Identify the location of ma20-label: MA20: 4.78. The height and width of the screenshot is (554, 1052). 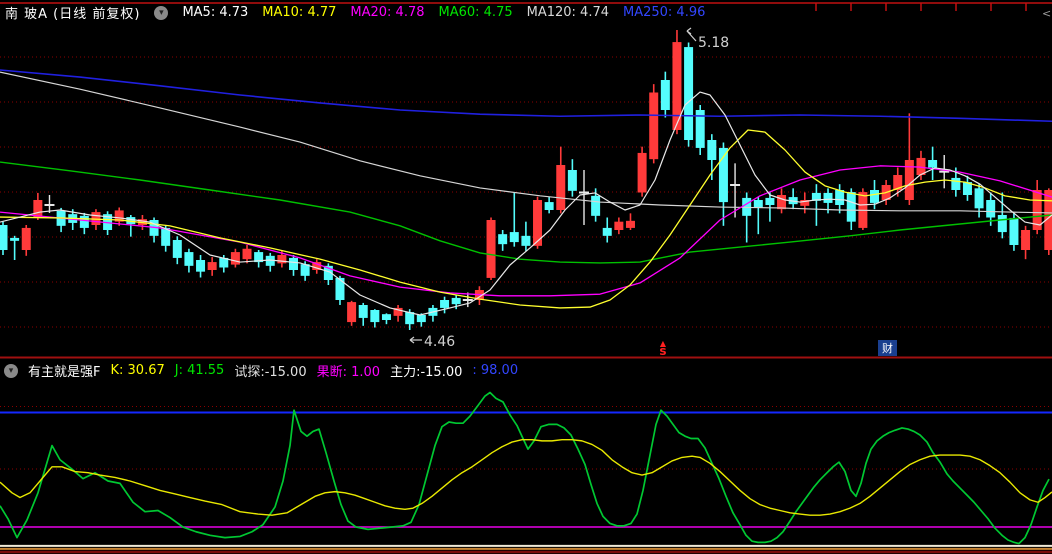
(387, 12).